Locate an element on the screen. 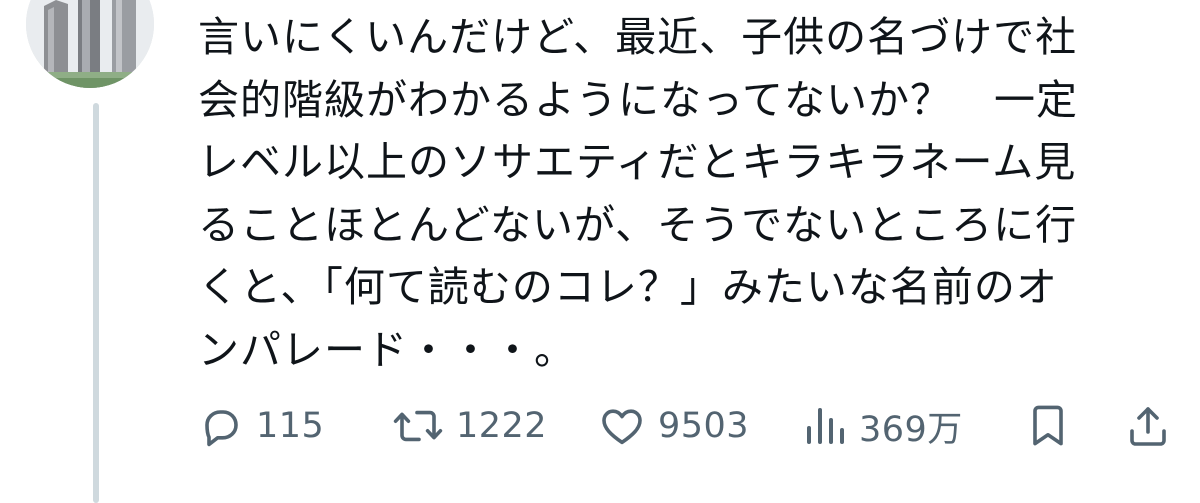  tweet-actions: 115 1222 9503 369万 is located at coordinates (683, 426).